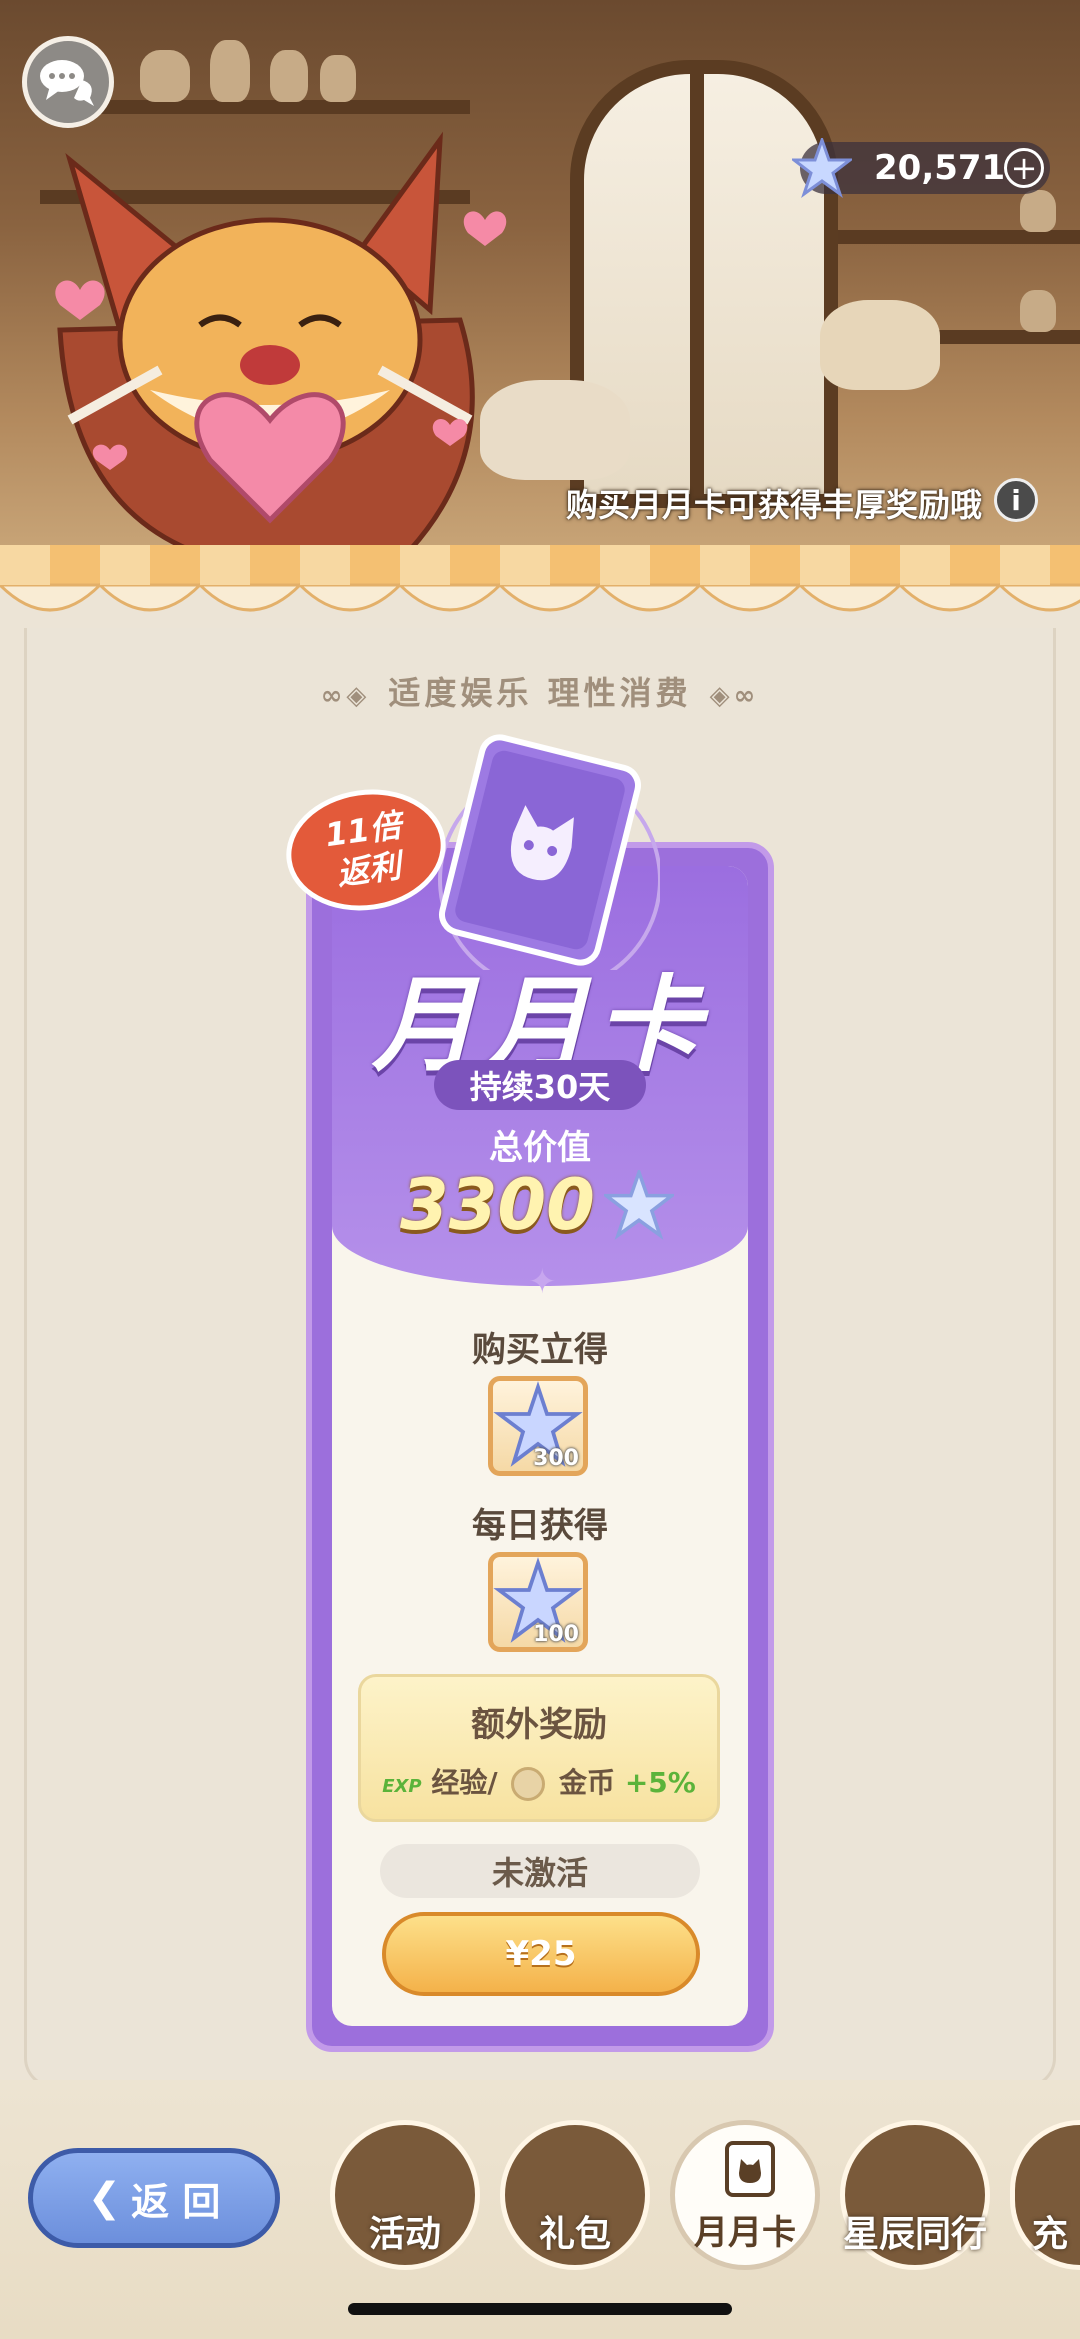  Describe the element at coordinates (104, 2198) in the screenshot. I see `back-arrow-icon: ❮` at that location.